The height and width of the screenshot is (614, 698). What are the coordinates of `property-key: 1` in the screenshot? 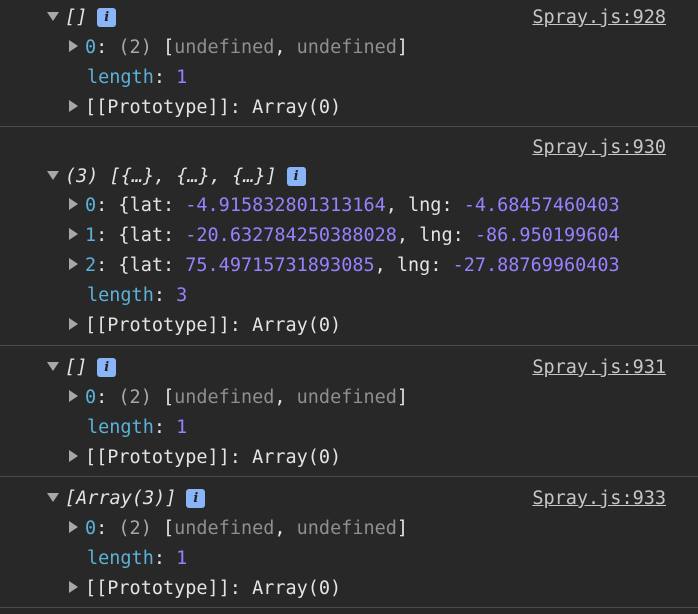 It's located at (91, 235).